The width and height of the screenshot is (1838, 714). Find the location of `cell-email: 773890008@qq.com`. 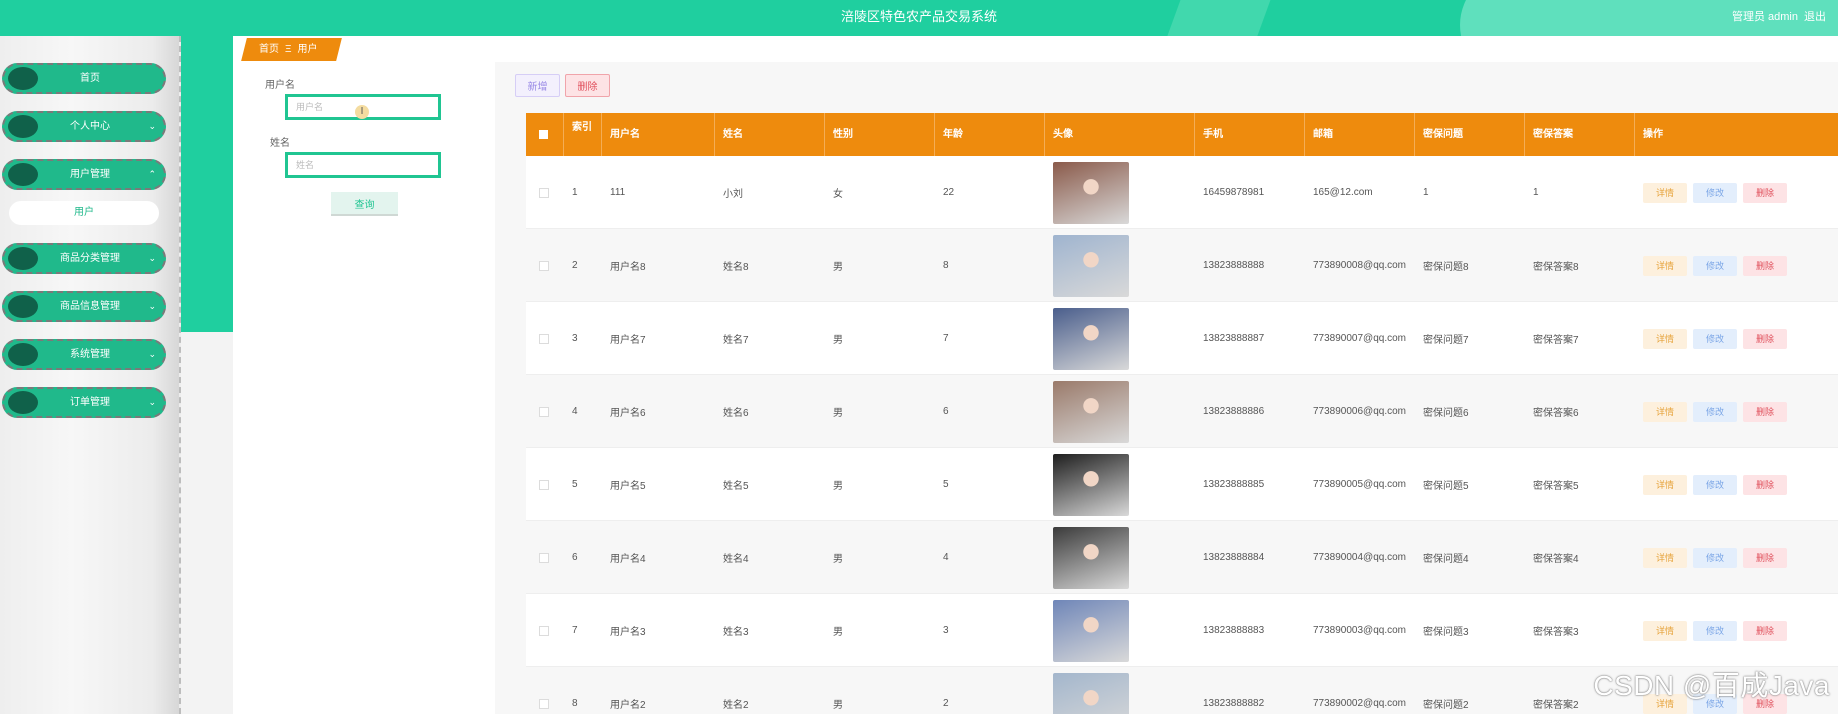

cell-email: 773890008@qq.com is located at coordinates (1359, 265).